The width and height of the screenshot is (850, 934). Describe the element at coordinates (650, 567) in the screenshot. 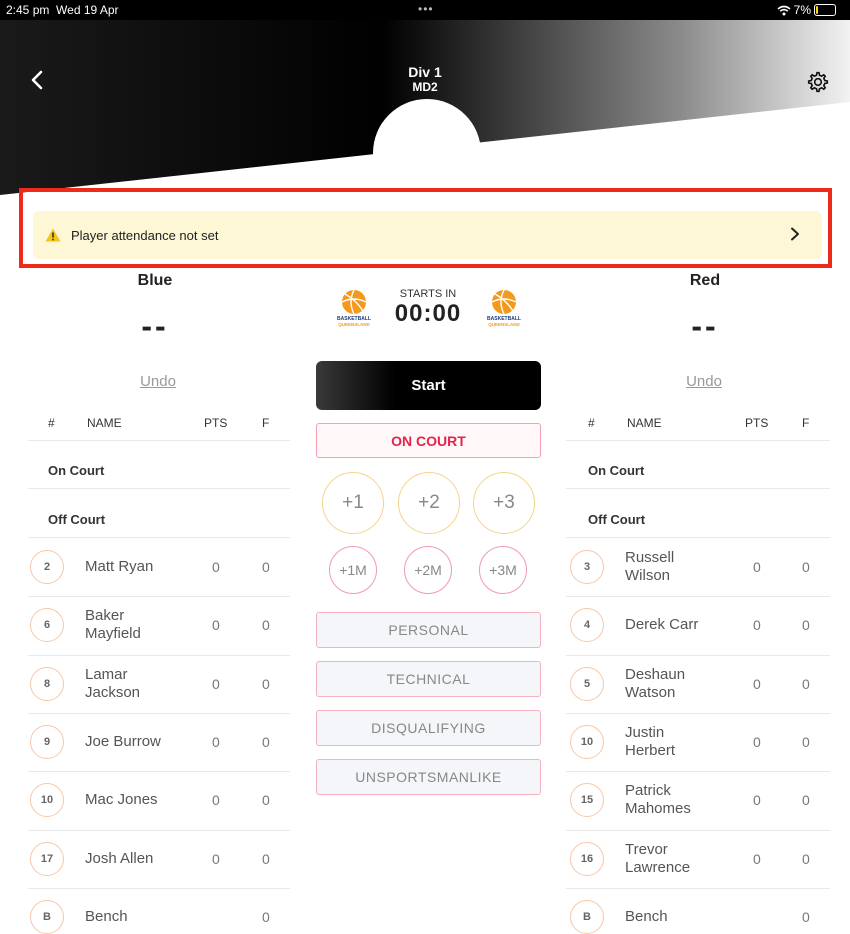

I see `player-name: Russell Wilson` at that location.